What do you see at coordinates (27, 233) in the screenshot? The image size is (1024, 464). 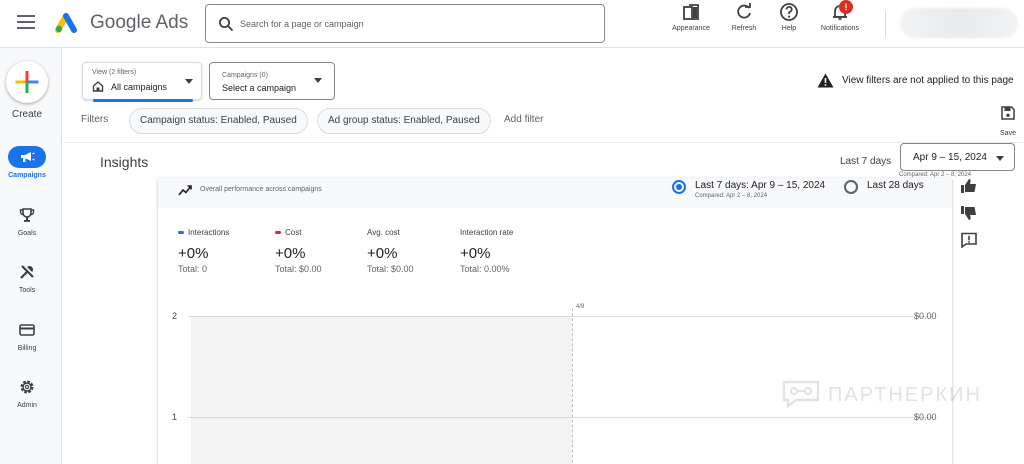 I see `nav-label-goals: Goals` at bounding box center [27, 233].